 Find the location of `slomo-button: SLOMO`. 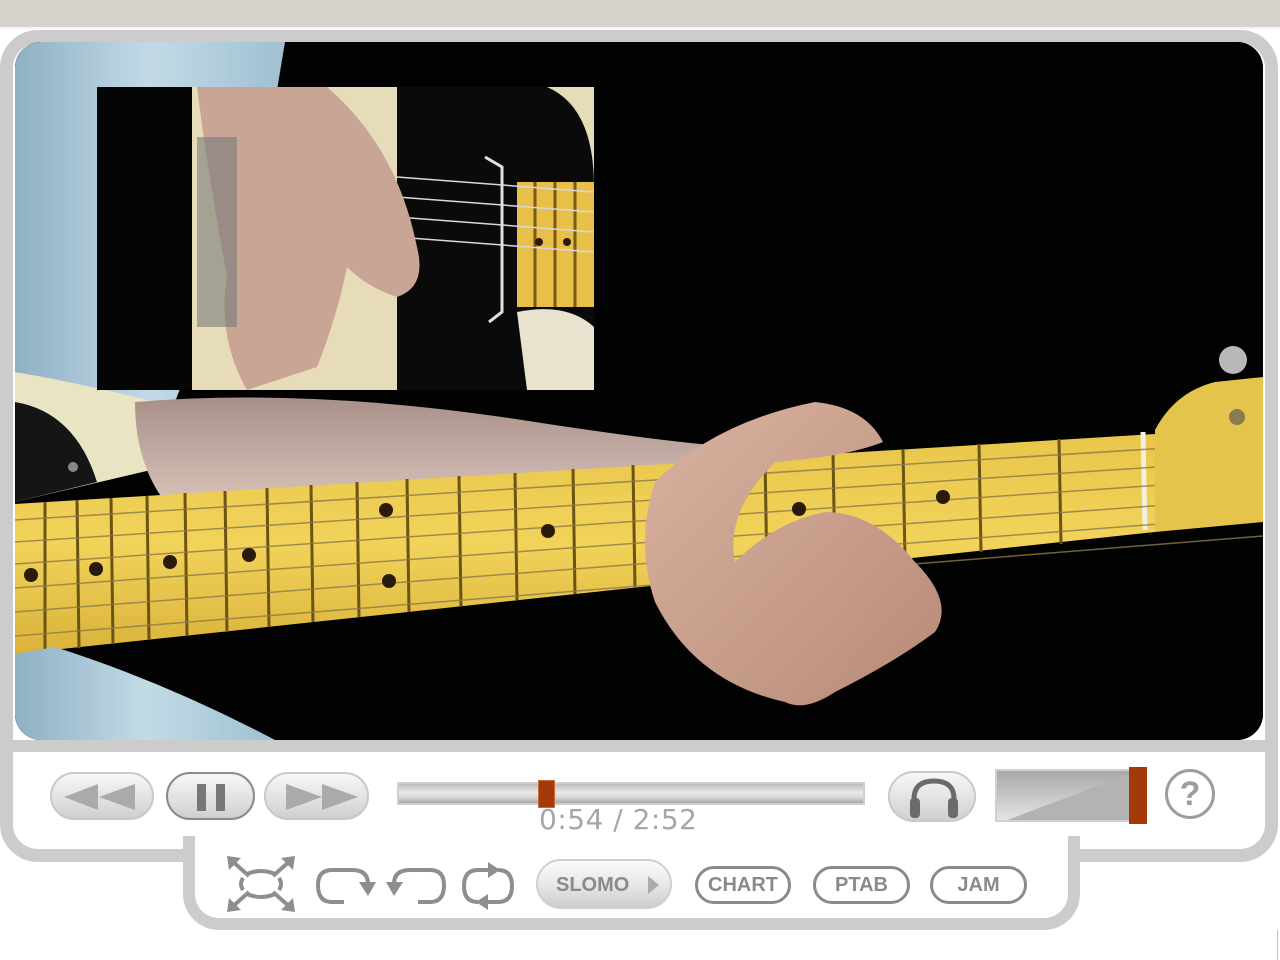

slomo-button: SLOMO is located at coordinates (604, 884).